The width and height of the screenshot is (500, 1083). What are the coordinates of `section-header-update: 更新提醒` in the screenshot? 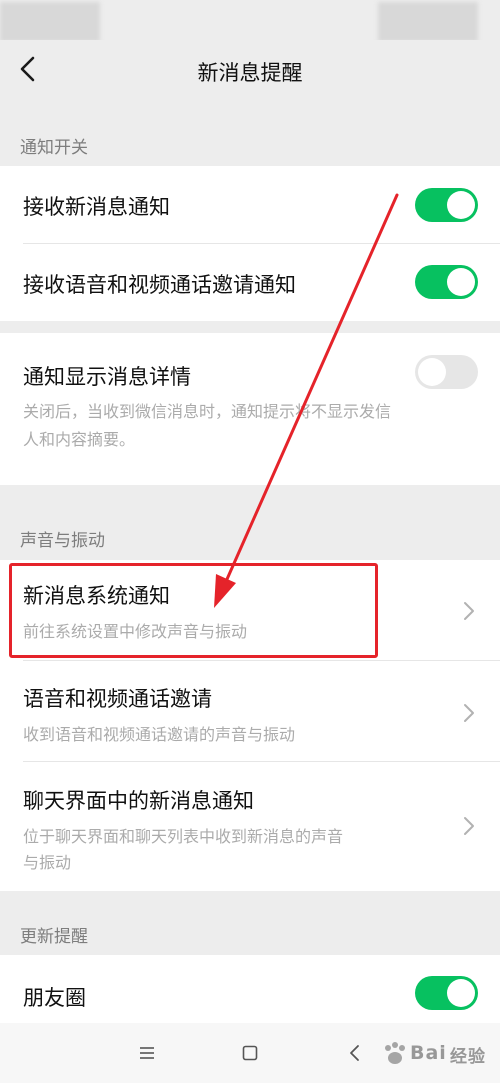 It's located at (250, 937).